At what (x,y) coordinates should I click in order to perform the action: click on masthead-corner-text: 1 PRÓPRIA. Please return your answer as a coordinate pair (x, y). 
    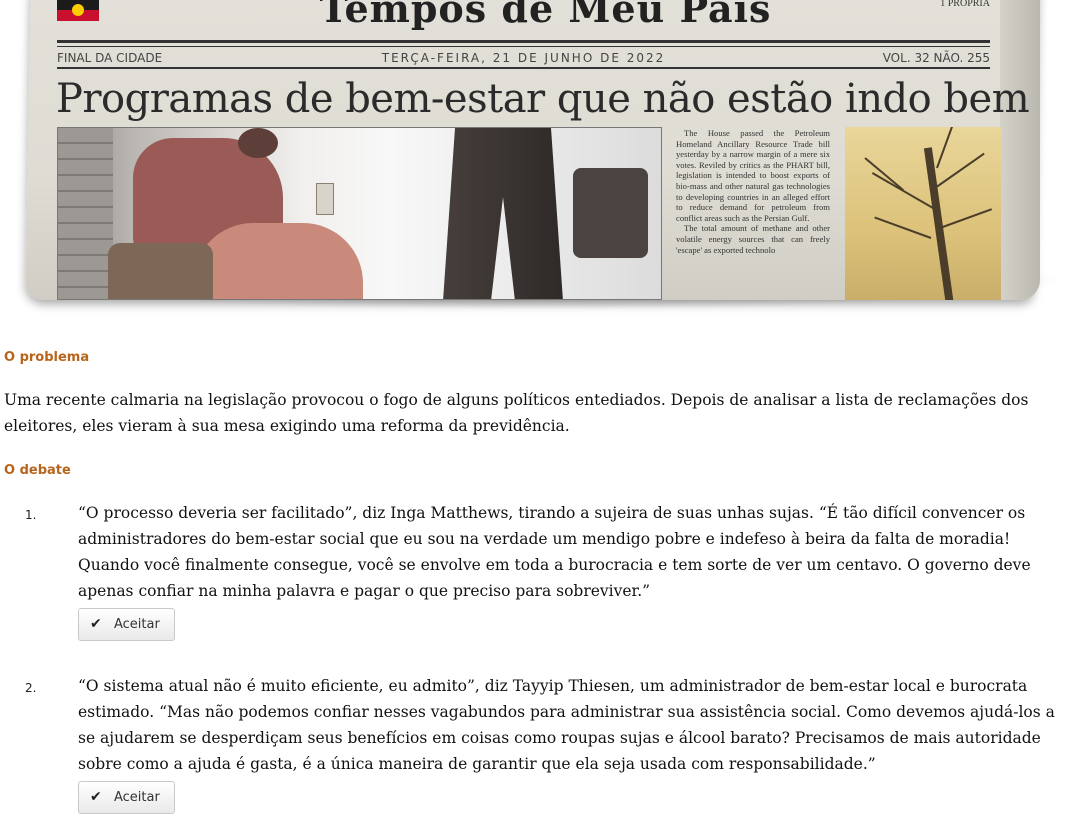
    Looking at the image, I should click on (965, 4).